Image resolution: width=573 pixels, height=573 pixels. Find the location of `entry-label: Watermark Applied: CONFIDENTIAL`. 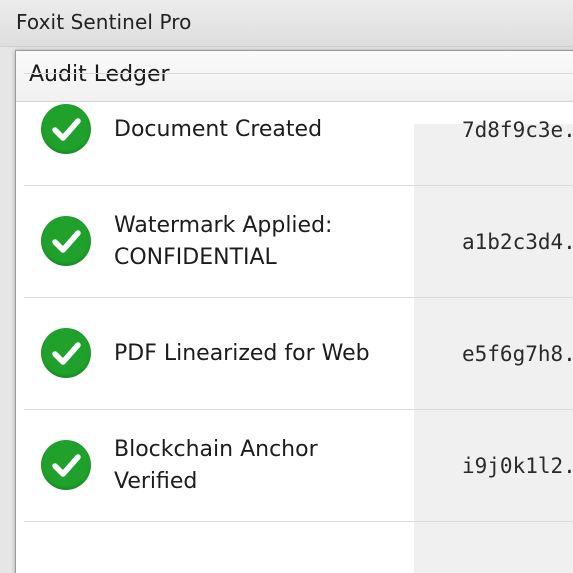

entry-label: Watermark Applied: CONFIDENTIAL is located at coordinates (223, 241).